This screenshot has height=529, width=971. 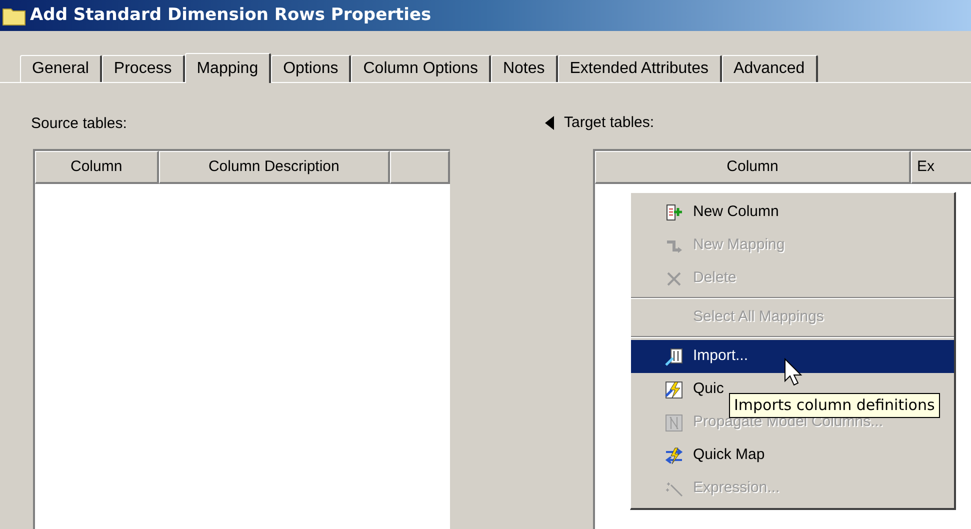 What do you see at coordinates (941, 167) in the screenshot?
I see `column-header: Ex` at bounding box center [941, 167].